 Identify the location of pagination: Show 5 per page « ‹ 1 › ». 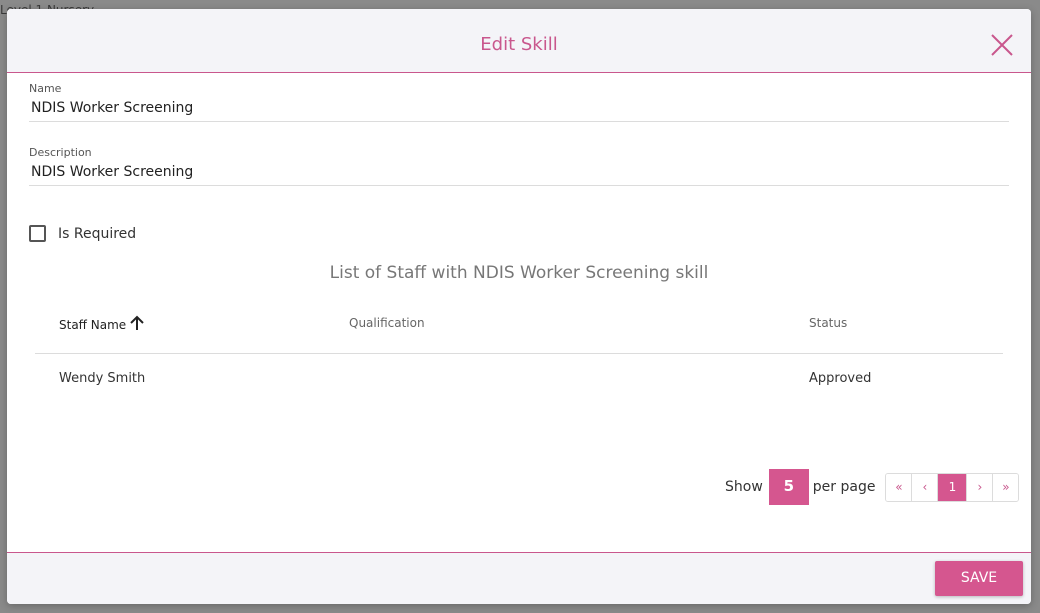
(872, 487).